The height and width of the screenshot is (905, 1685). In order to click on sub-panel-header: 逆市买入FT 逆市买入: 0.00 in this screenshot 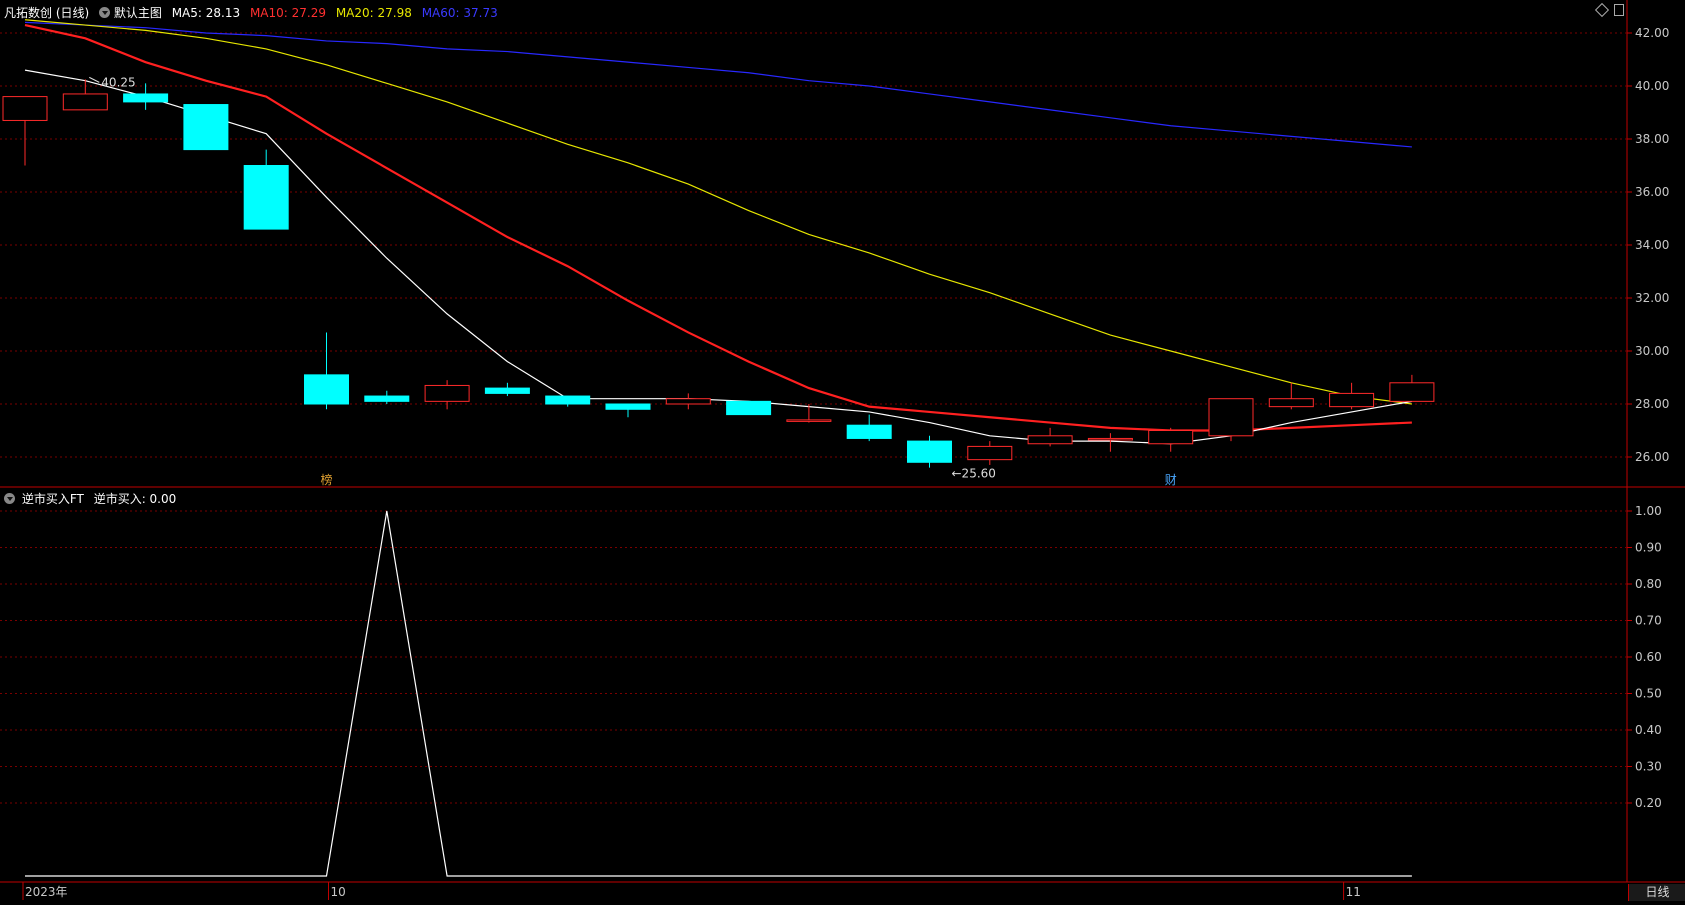, I will do `click(90, 498)`.